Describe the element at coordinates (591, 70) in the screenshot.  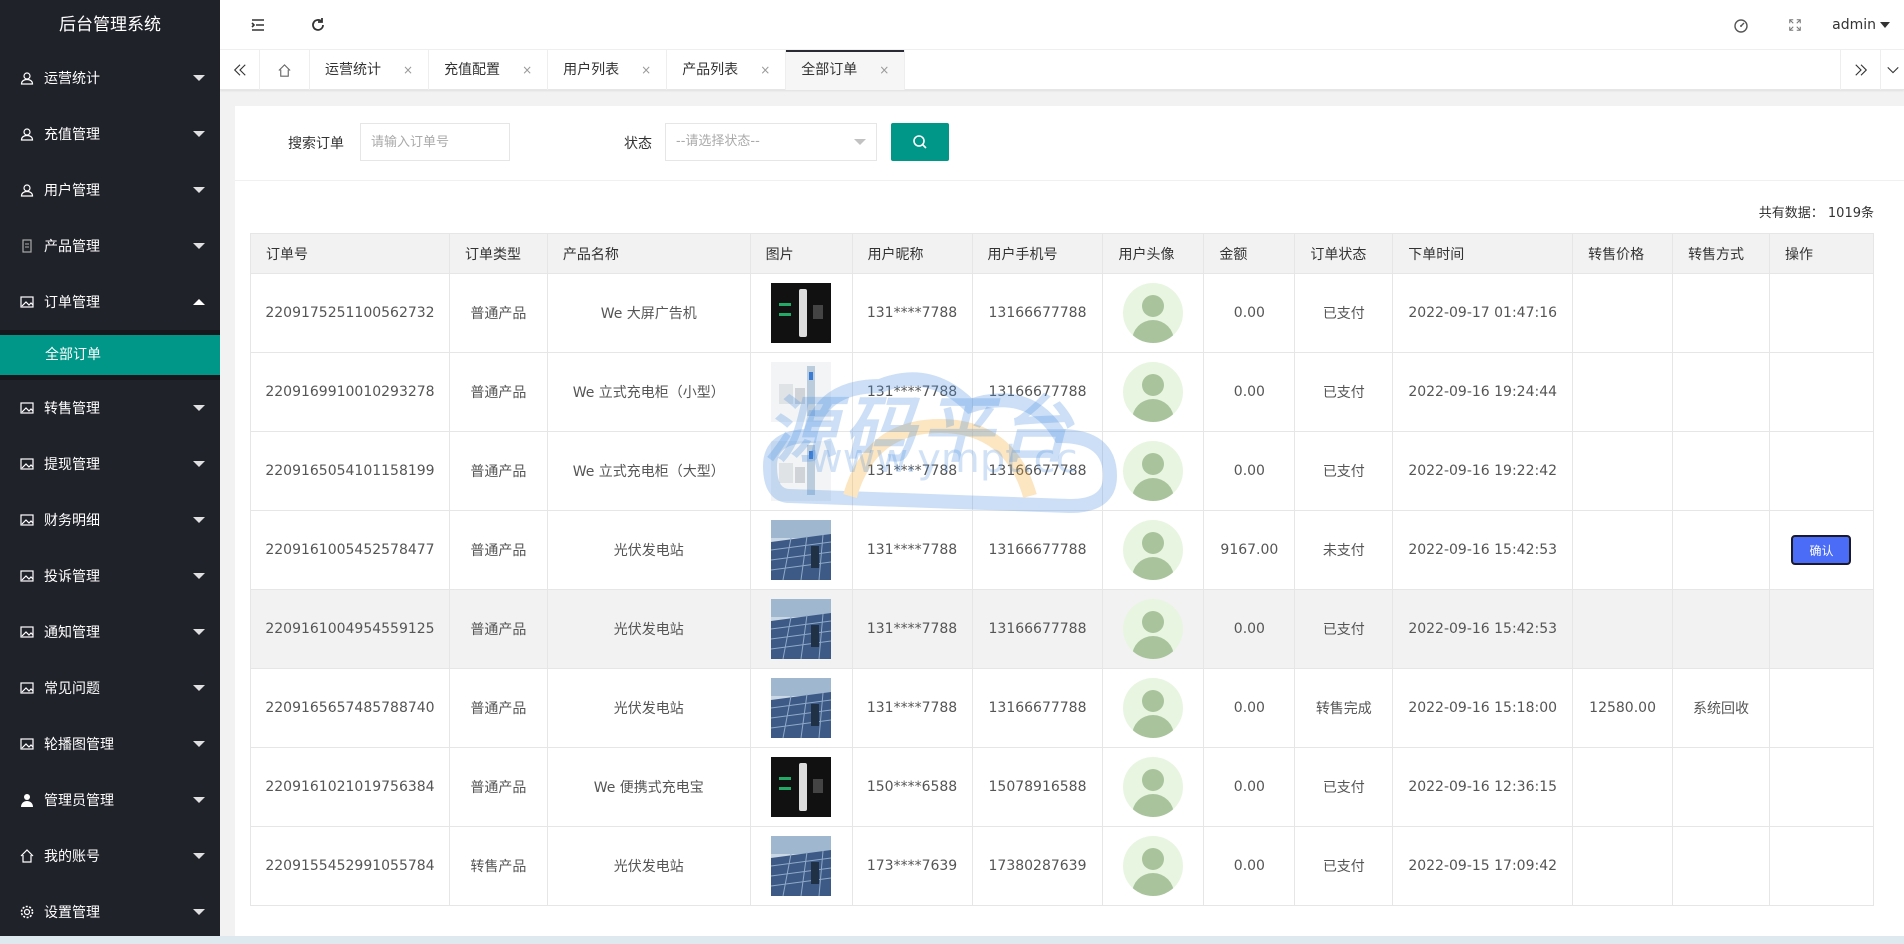
I see `tab-label: 用户列表` at that location.